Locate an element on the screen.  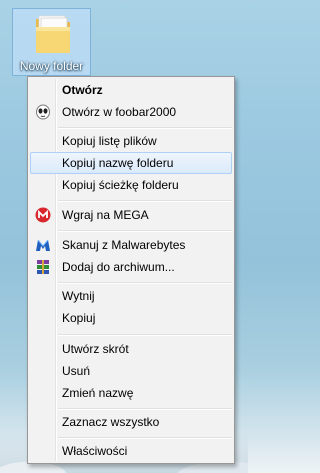
menu-item-select-all: Zaznacz wszystko is located at coordinates (131, 422).